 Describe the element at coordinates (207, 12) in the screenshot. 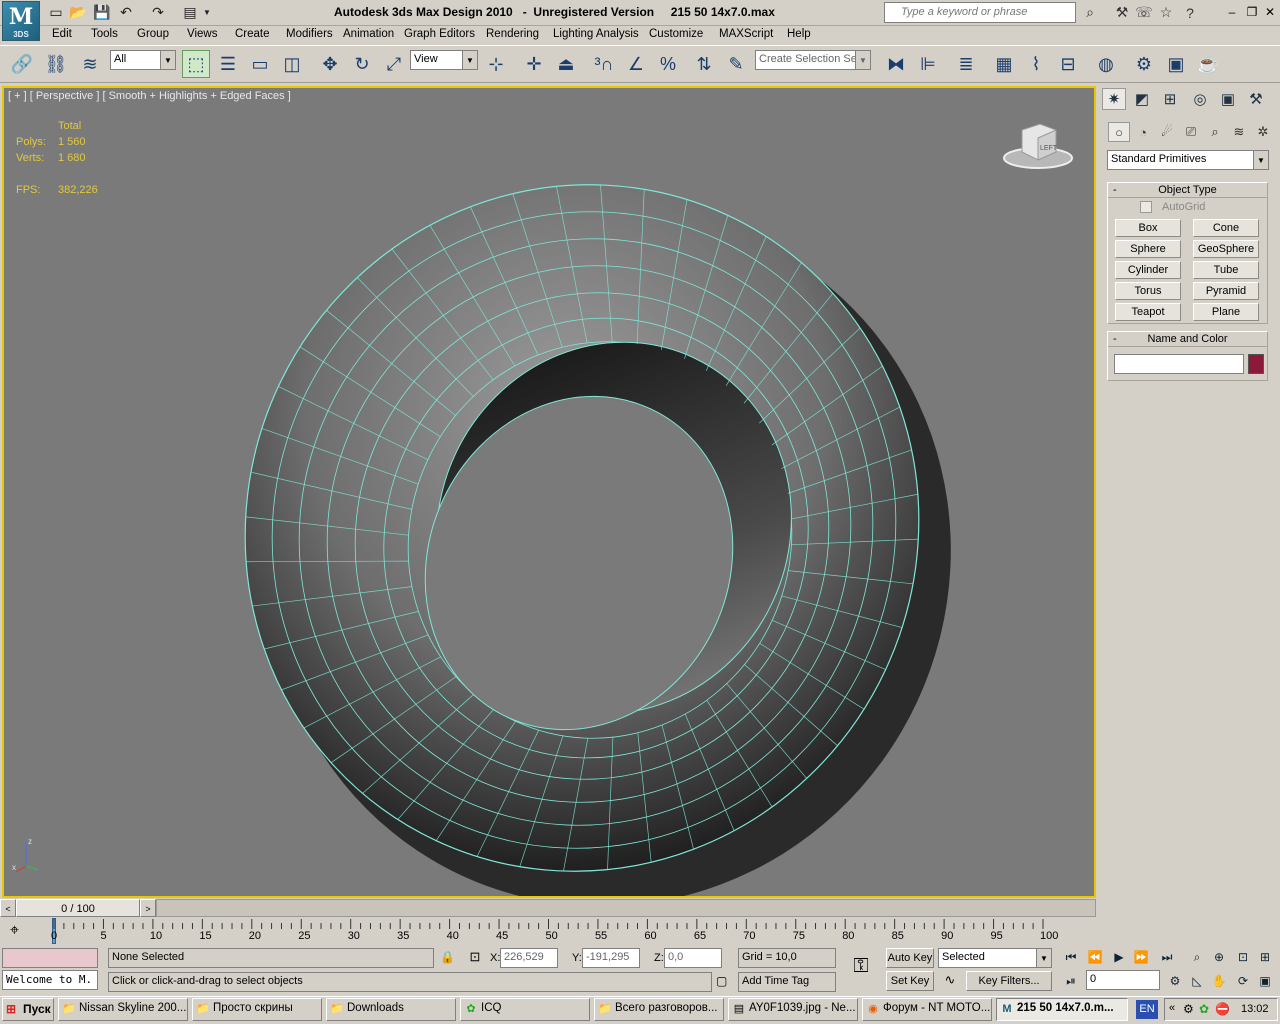

I see `quick-access-dropdown-icon: ▼` at that location.